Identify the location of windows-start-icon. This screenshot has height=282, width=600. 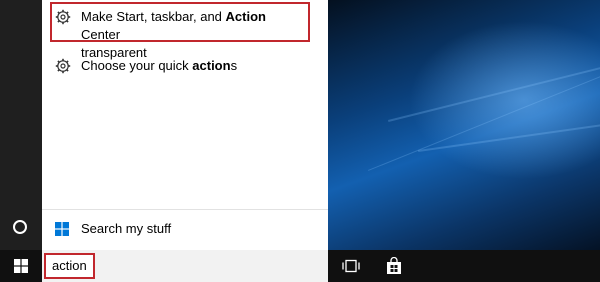
(21, 266).